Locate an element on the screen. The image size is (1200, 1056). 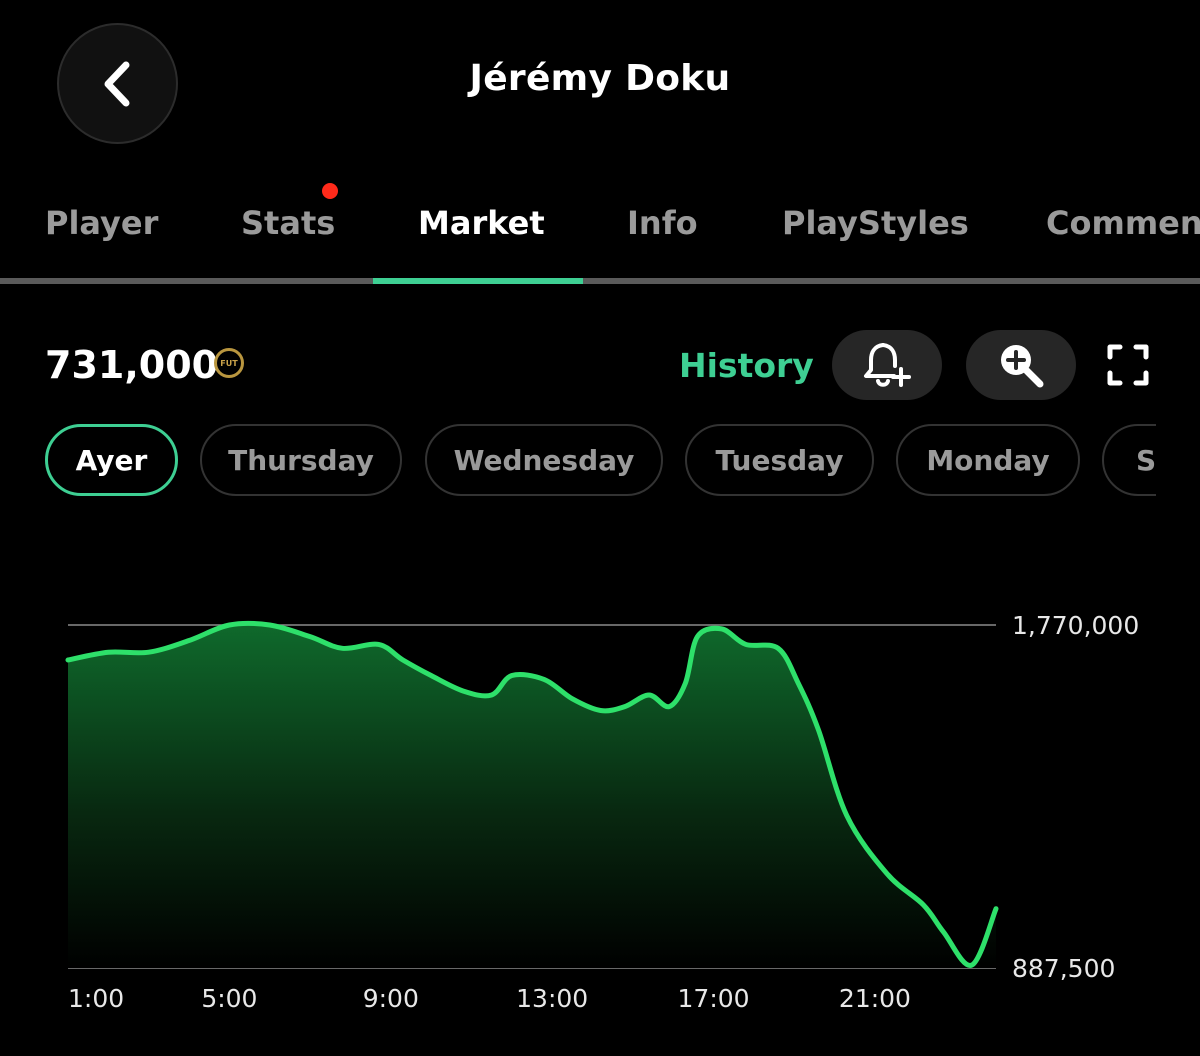
fullscreen-button is located at coordinates (1128, 365).